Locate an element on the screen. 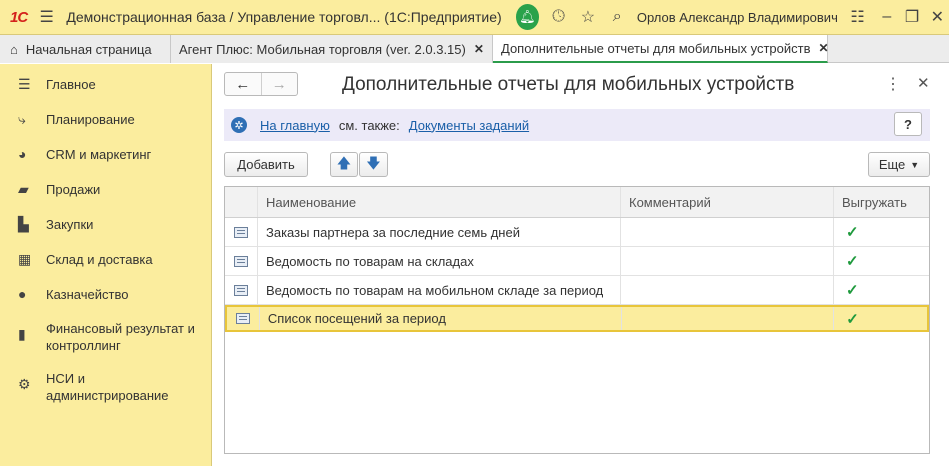 This screenshot has height=466, width=949. table-row-selected: Список посещений за период ✓ is located at coordinates (577, 318).